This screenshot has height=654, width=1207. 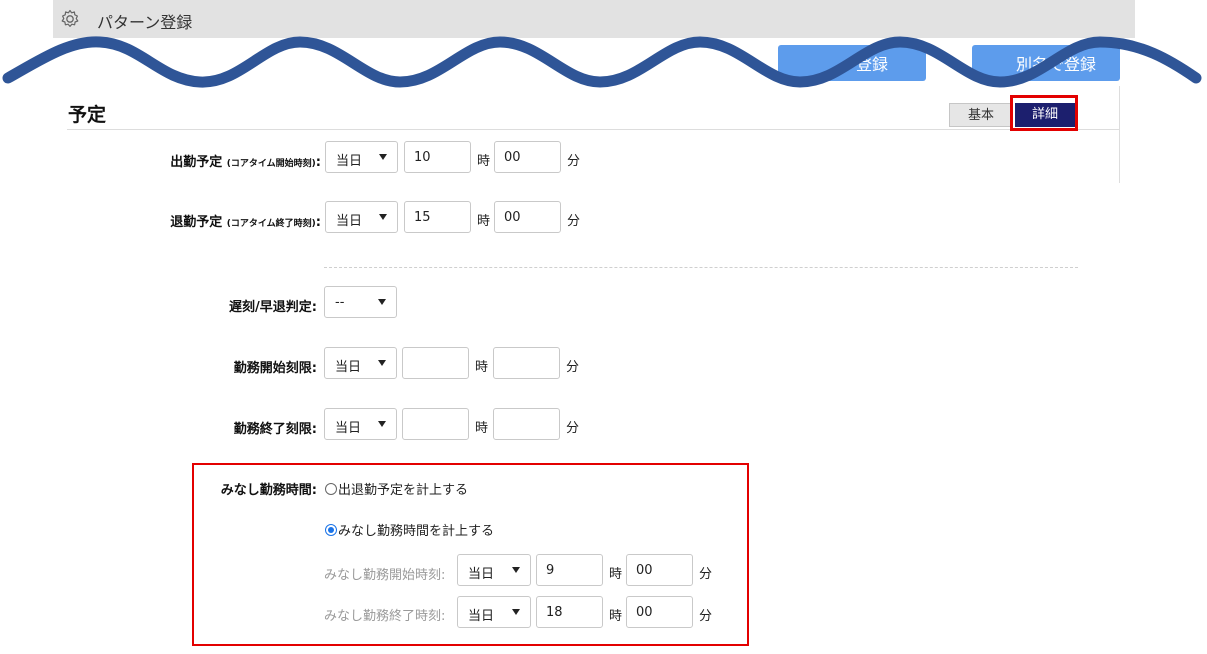 What do you see at coordinates (409, 529) in the screenshot?
I see `radio-count-deemed: みなし勤務時間を計上する` at bounding box center [409, 529].